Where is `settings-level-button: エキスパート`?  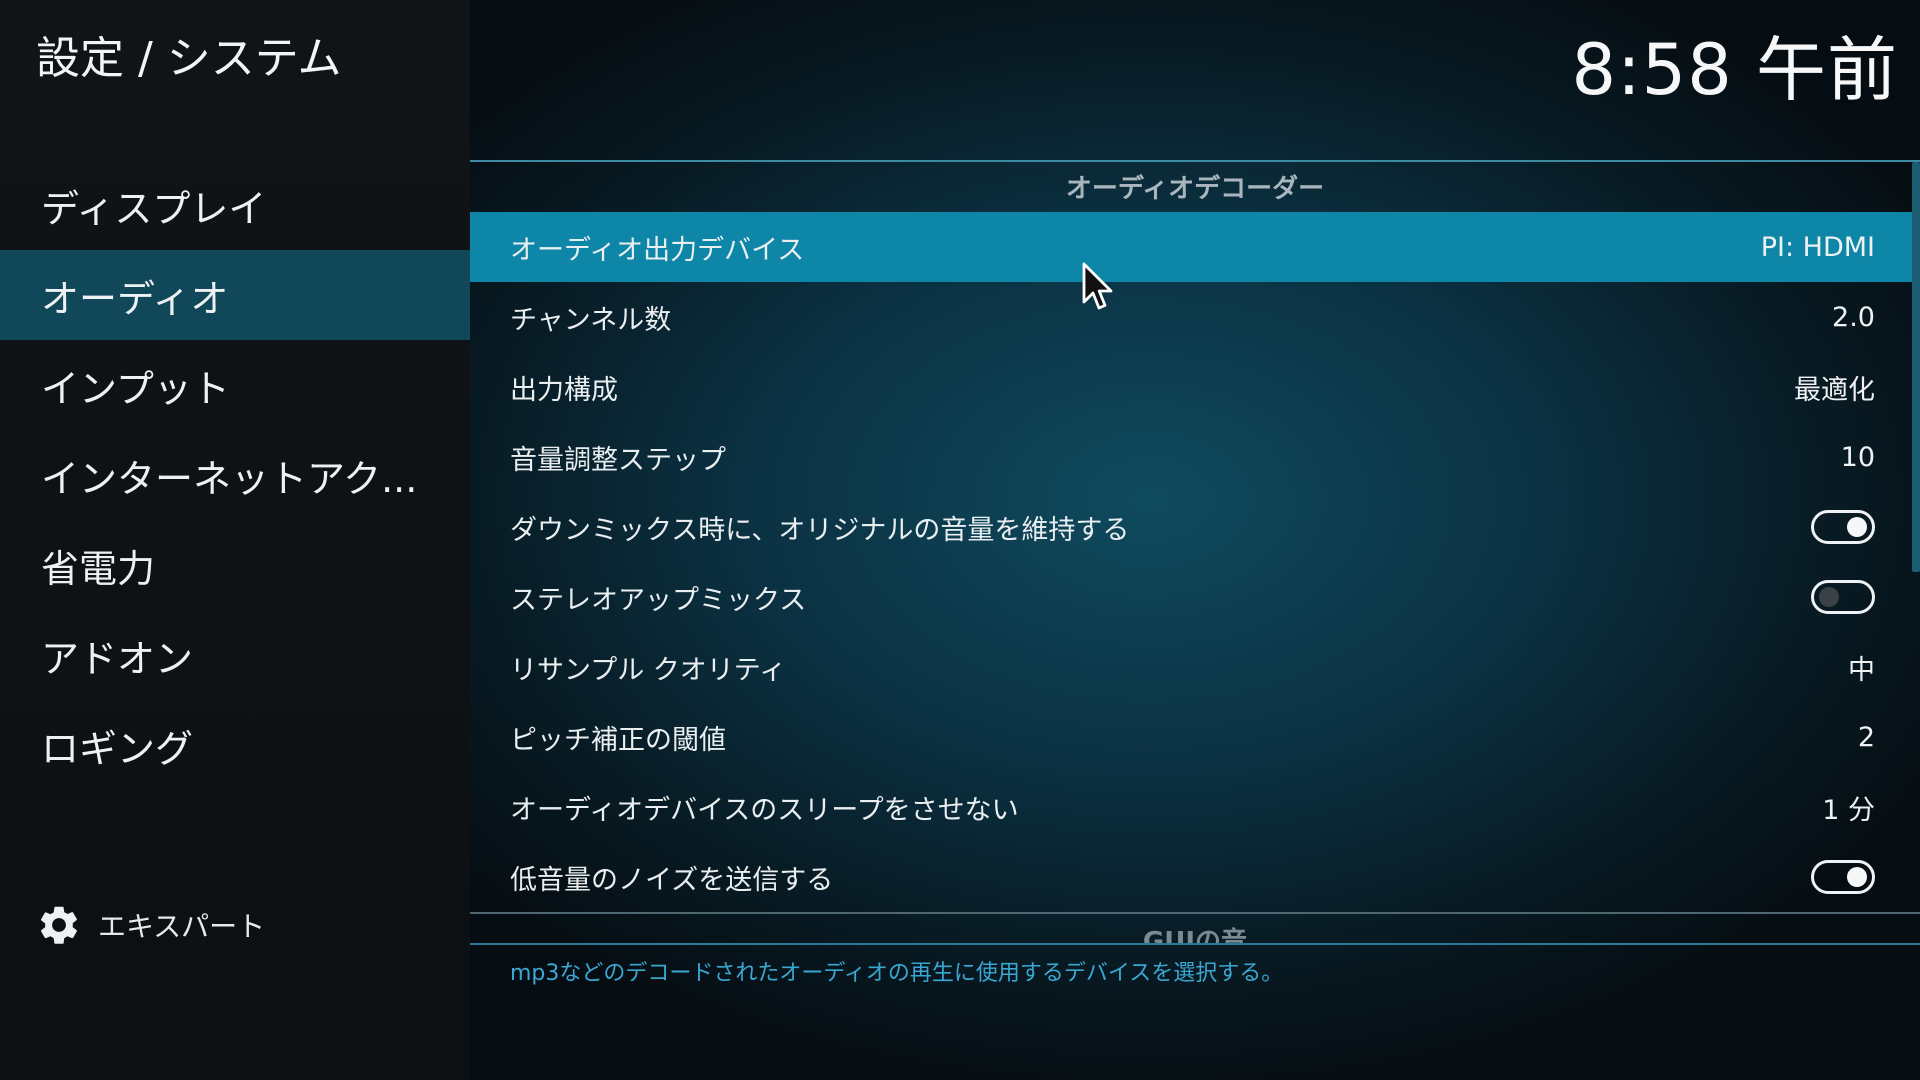 settings-level-button: エキスパート is located at coordinates (150, 925).